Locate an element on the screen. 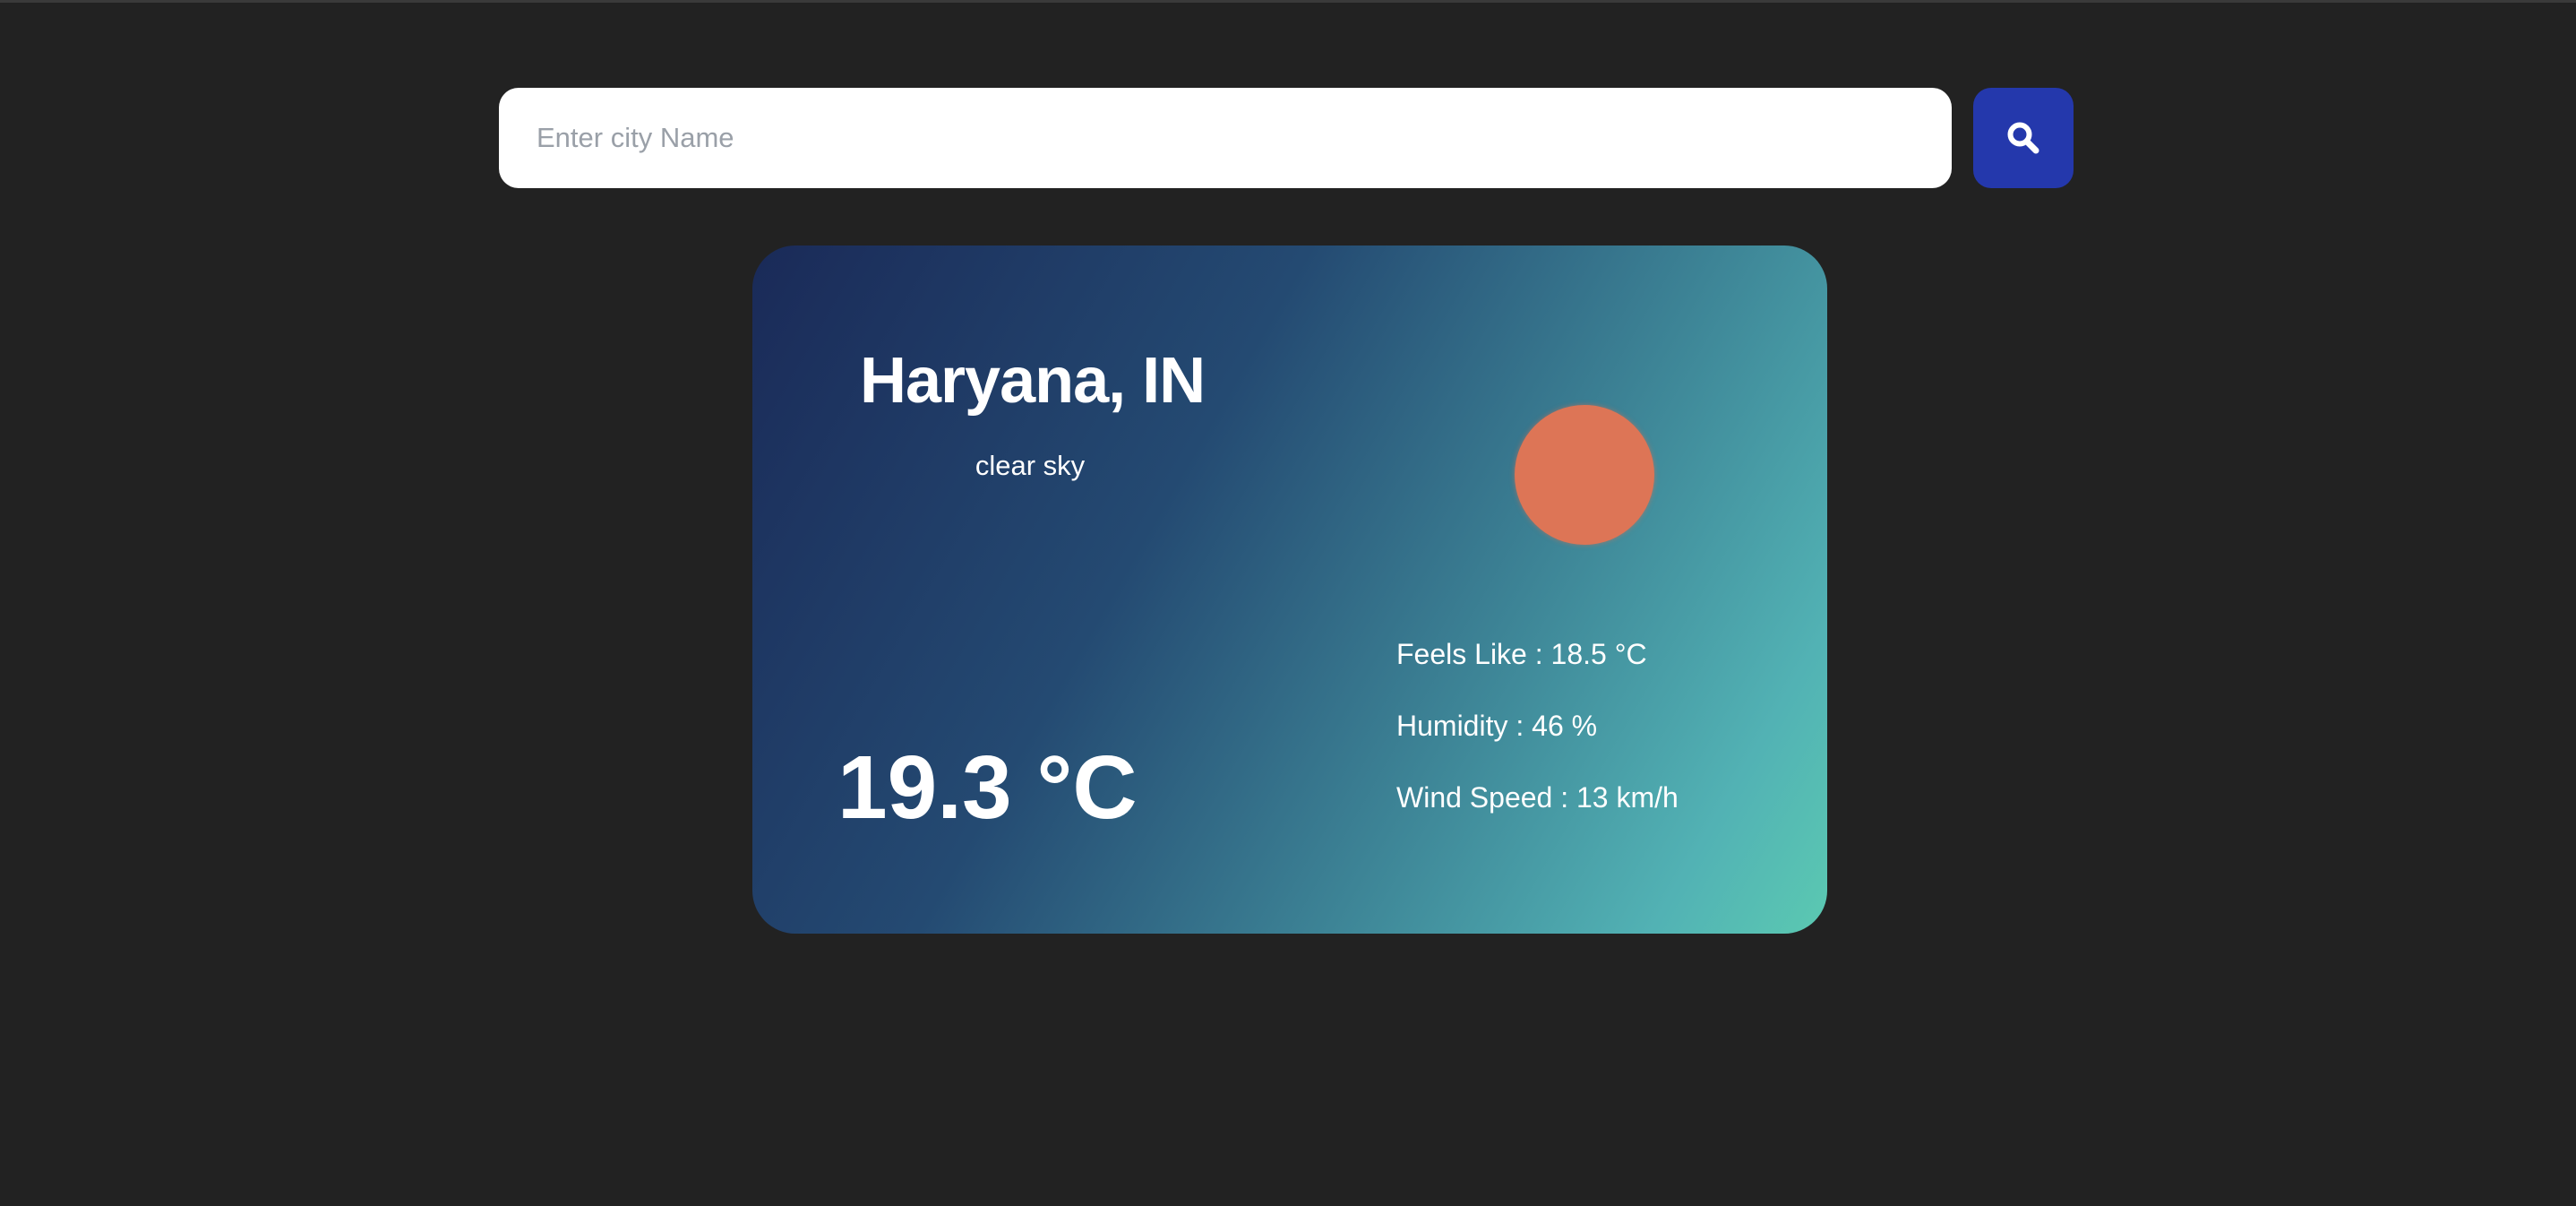  search-button is located at coordinates (2023, 138).